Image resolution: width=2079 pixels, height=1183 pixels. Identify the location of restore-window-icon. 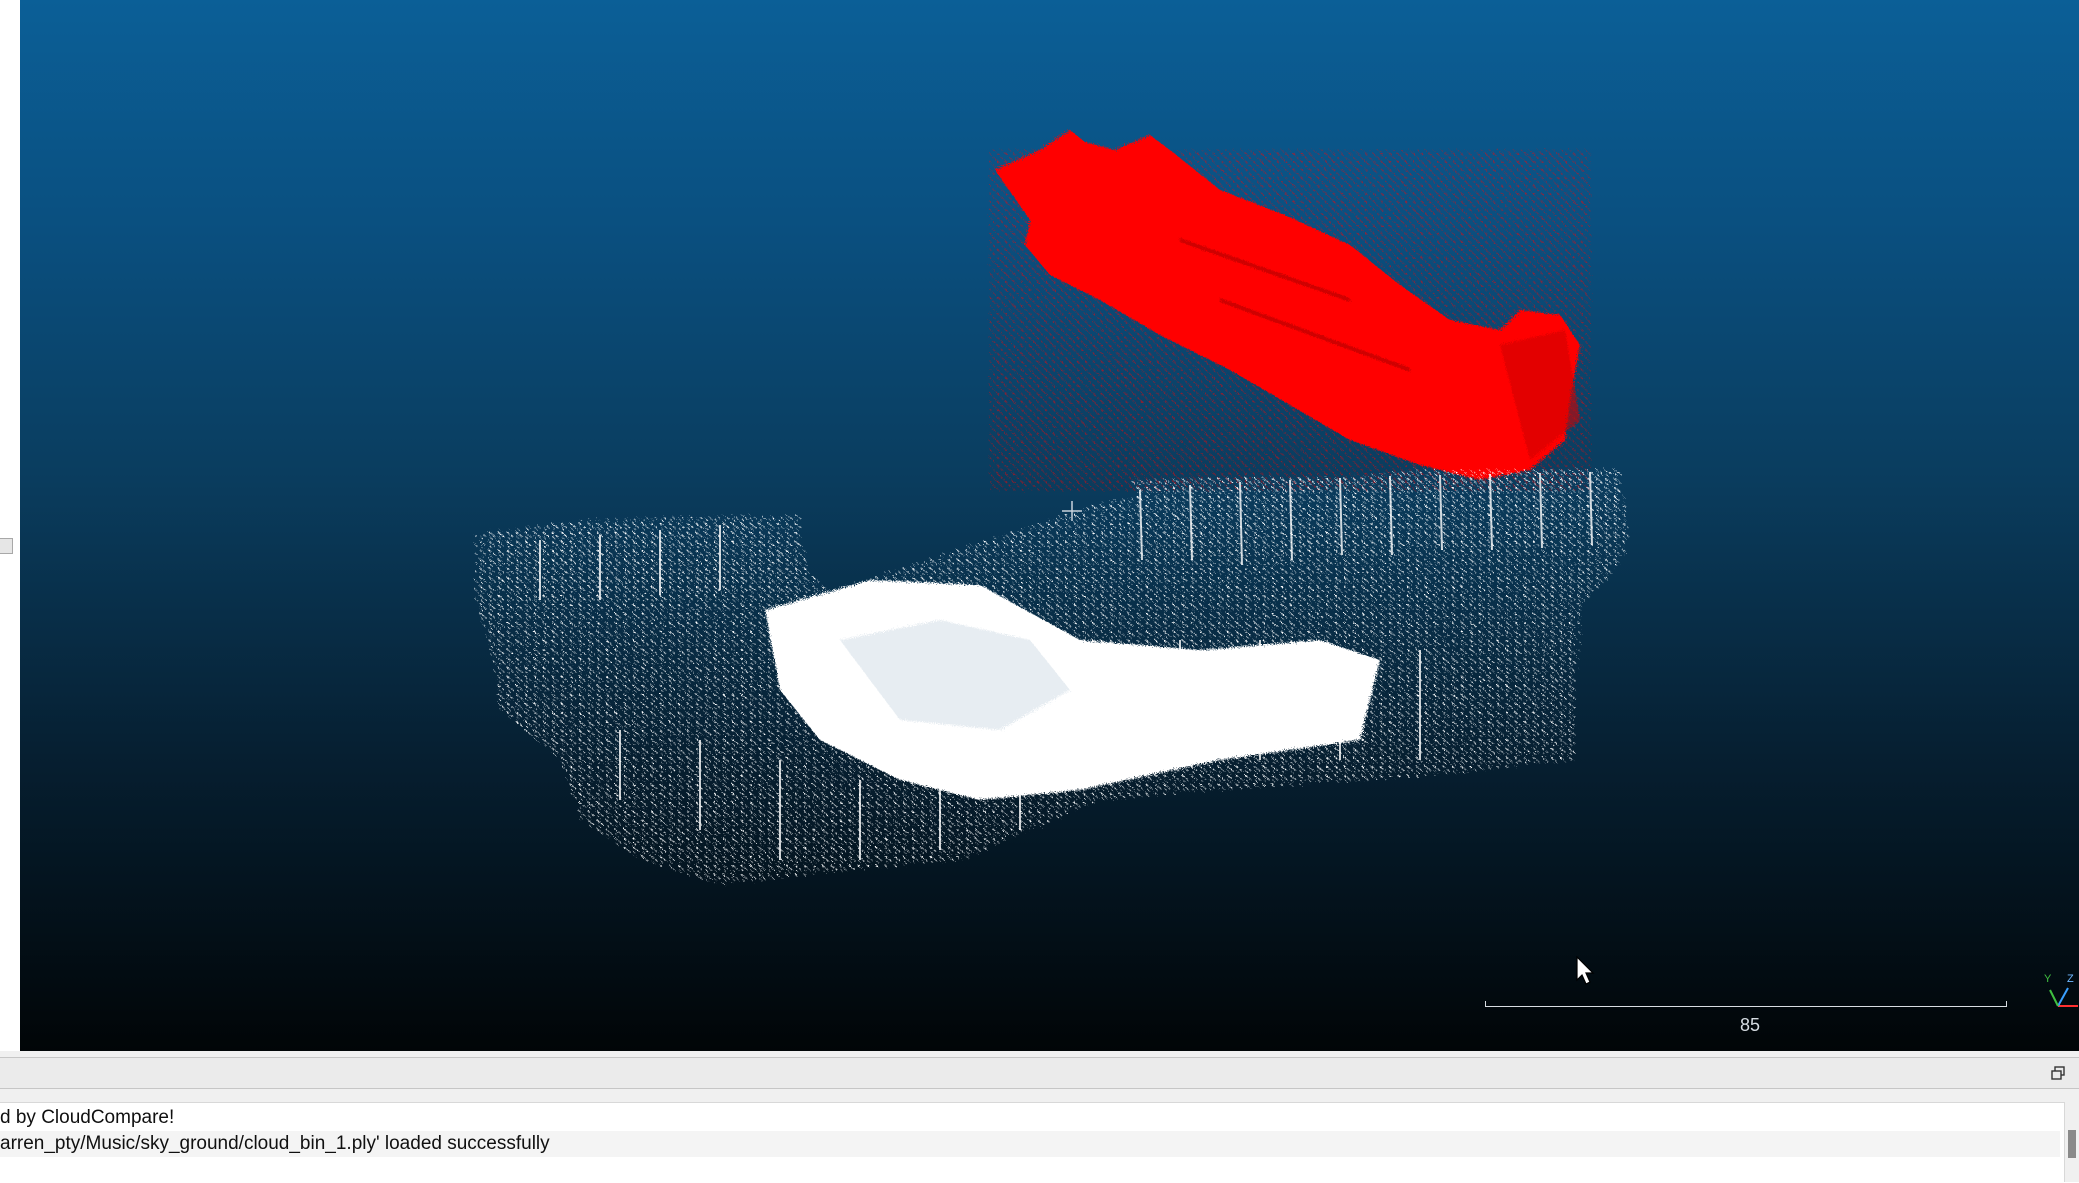
(2058, 1073).